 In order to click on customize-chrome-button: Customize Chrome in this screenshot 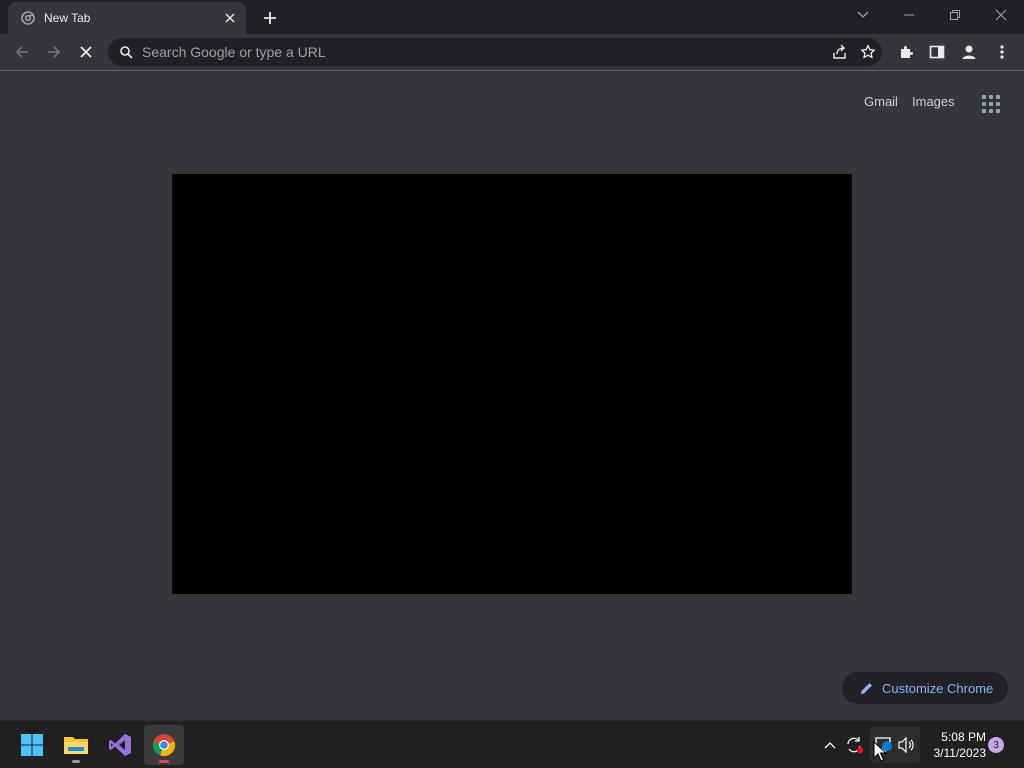, I will do `click(925, 688)`.